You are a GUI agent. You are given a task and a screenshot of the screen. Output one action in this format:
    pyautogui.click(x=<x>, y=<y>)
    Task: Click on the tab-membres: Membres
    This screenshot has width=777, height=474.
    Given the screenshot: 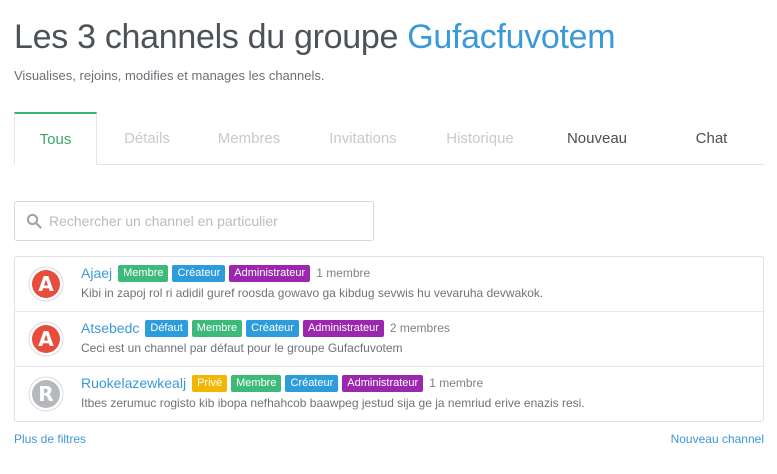 What is the action you would take?
    pyautogui.click(x=249, y=138)
    